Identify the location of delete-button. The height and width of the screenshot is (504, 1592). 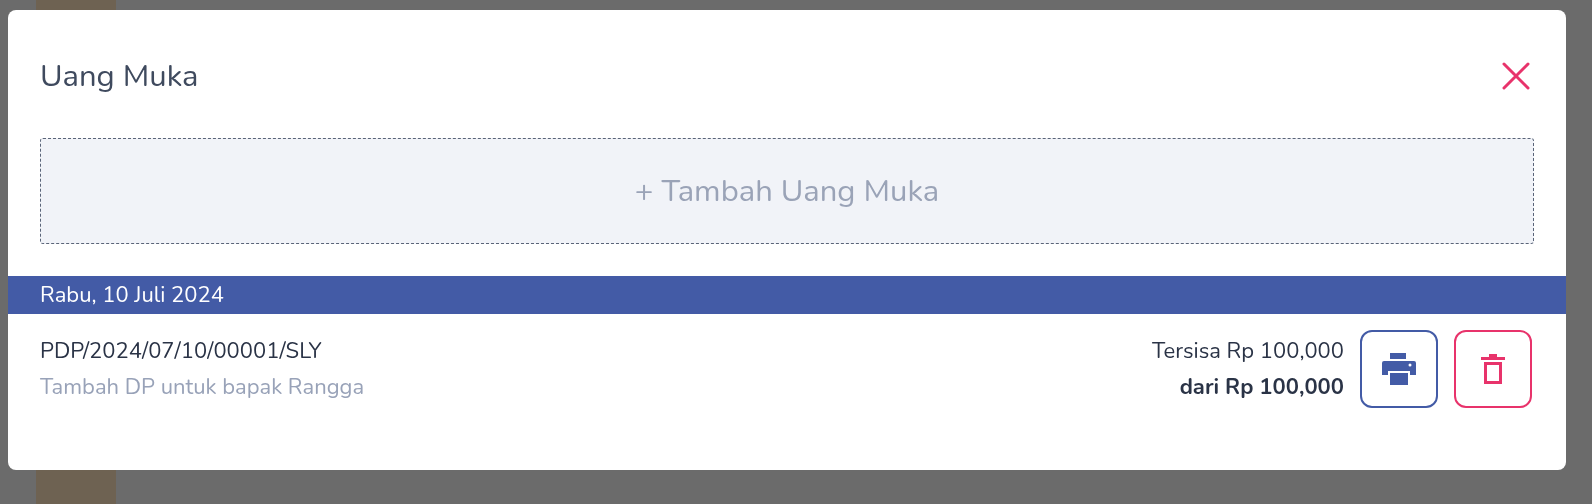
(1493, 369).